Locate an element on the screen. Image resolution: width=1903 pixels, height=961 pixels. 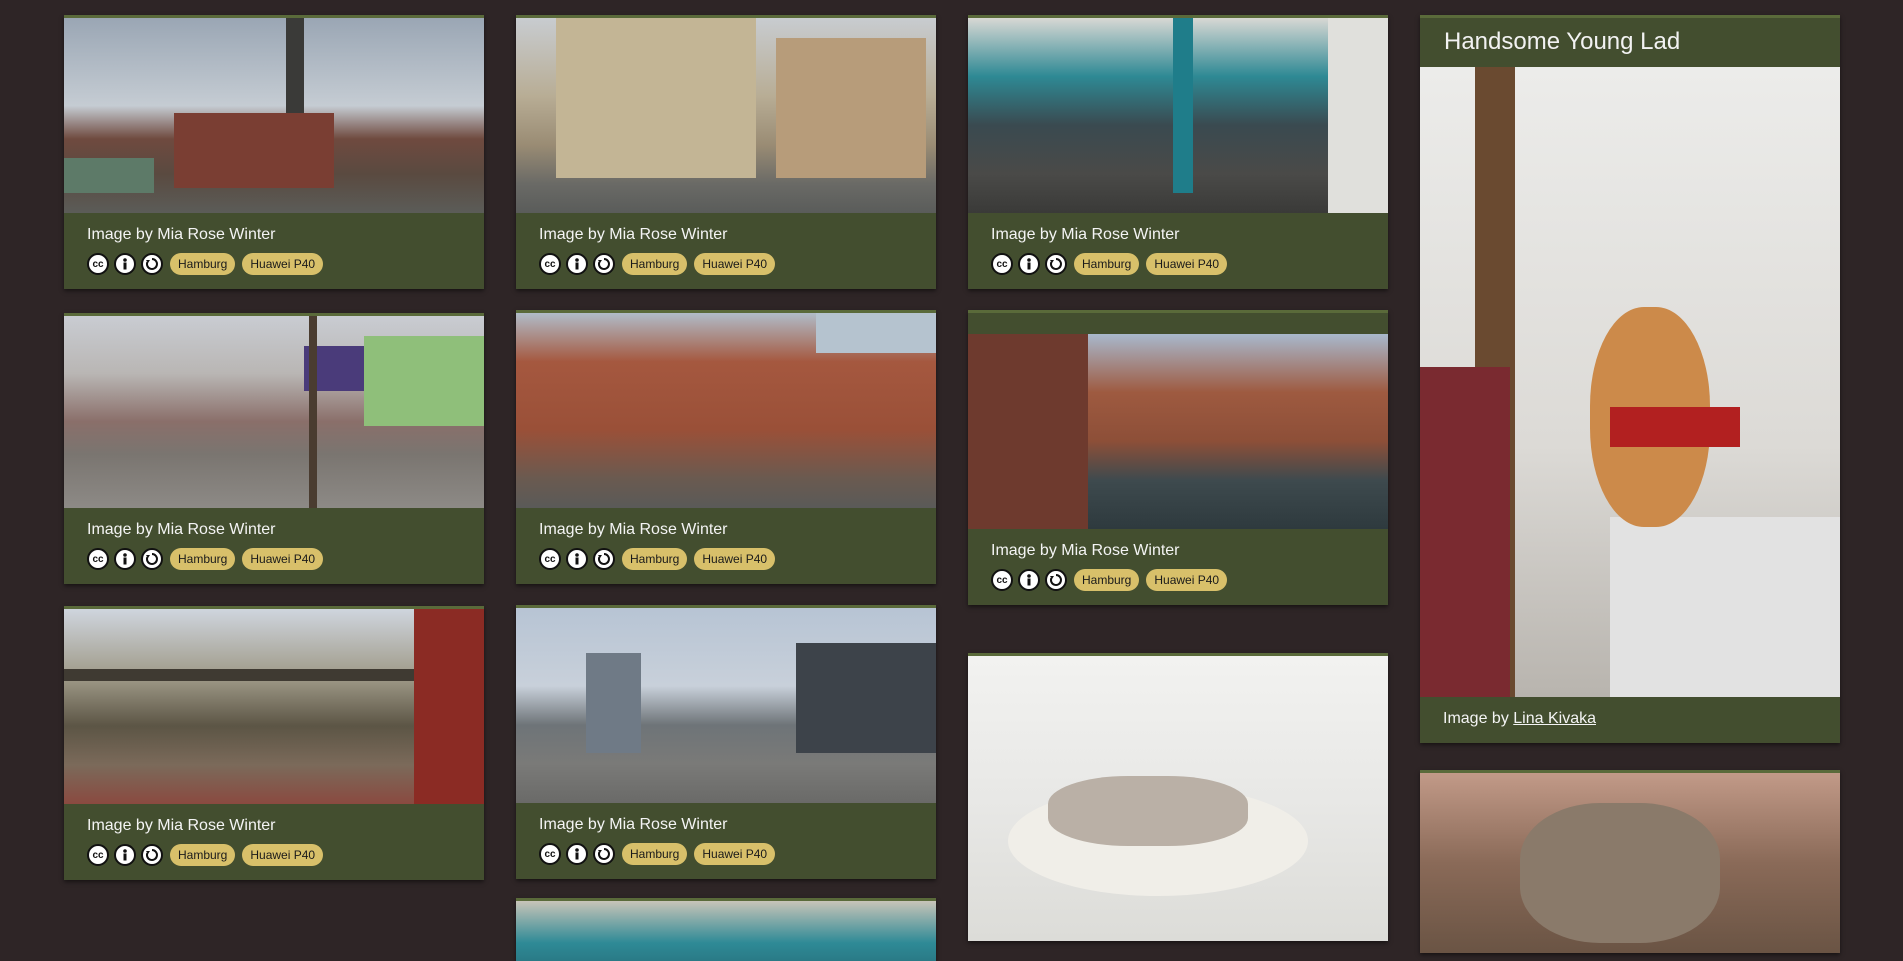
photo-brick-warehouses is located at coordinates (726, 410).